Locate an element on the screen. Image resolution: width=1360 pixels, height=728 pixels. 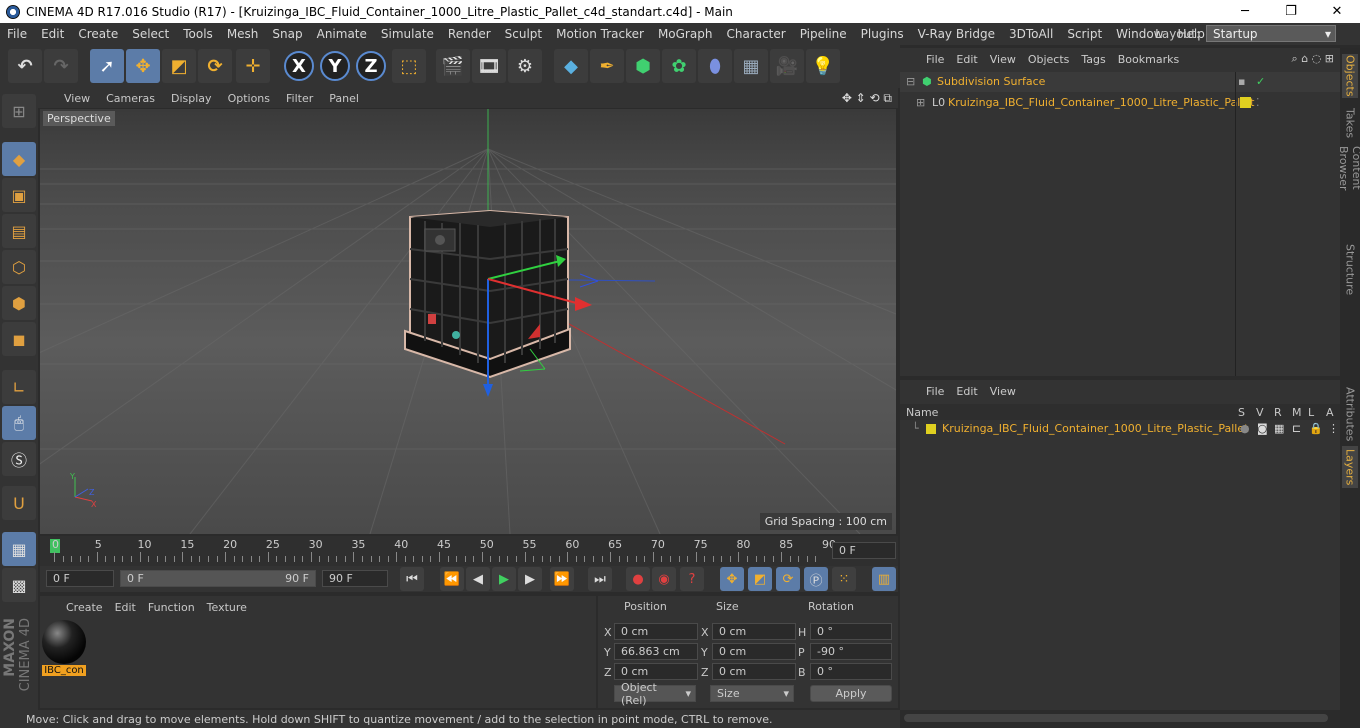
tab-objects: Objects is located at coordinates (1350, 76).